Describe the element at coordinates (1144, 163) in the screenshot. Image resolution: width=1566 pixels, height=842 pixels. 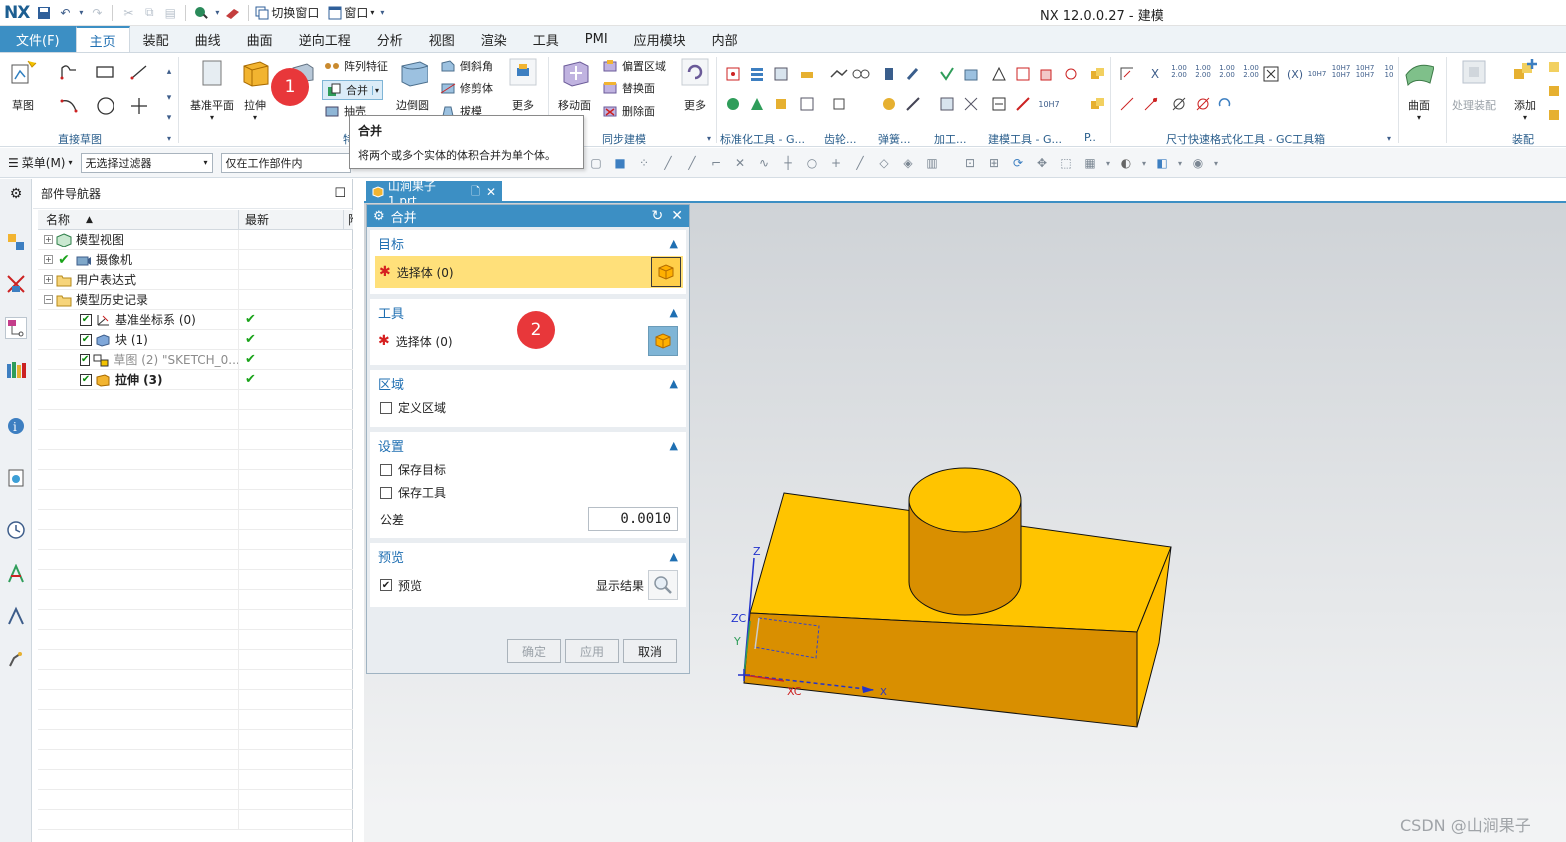
I see `edge-display-dropdown-icon: ▾` at that location.